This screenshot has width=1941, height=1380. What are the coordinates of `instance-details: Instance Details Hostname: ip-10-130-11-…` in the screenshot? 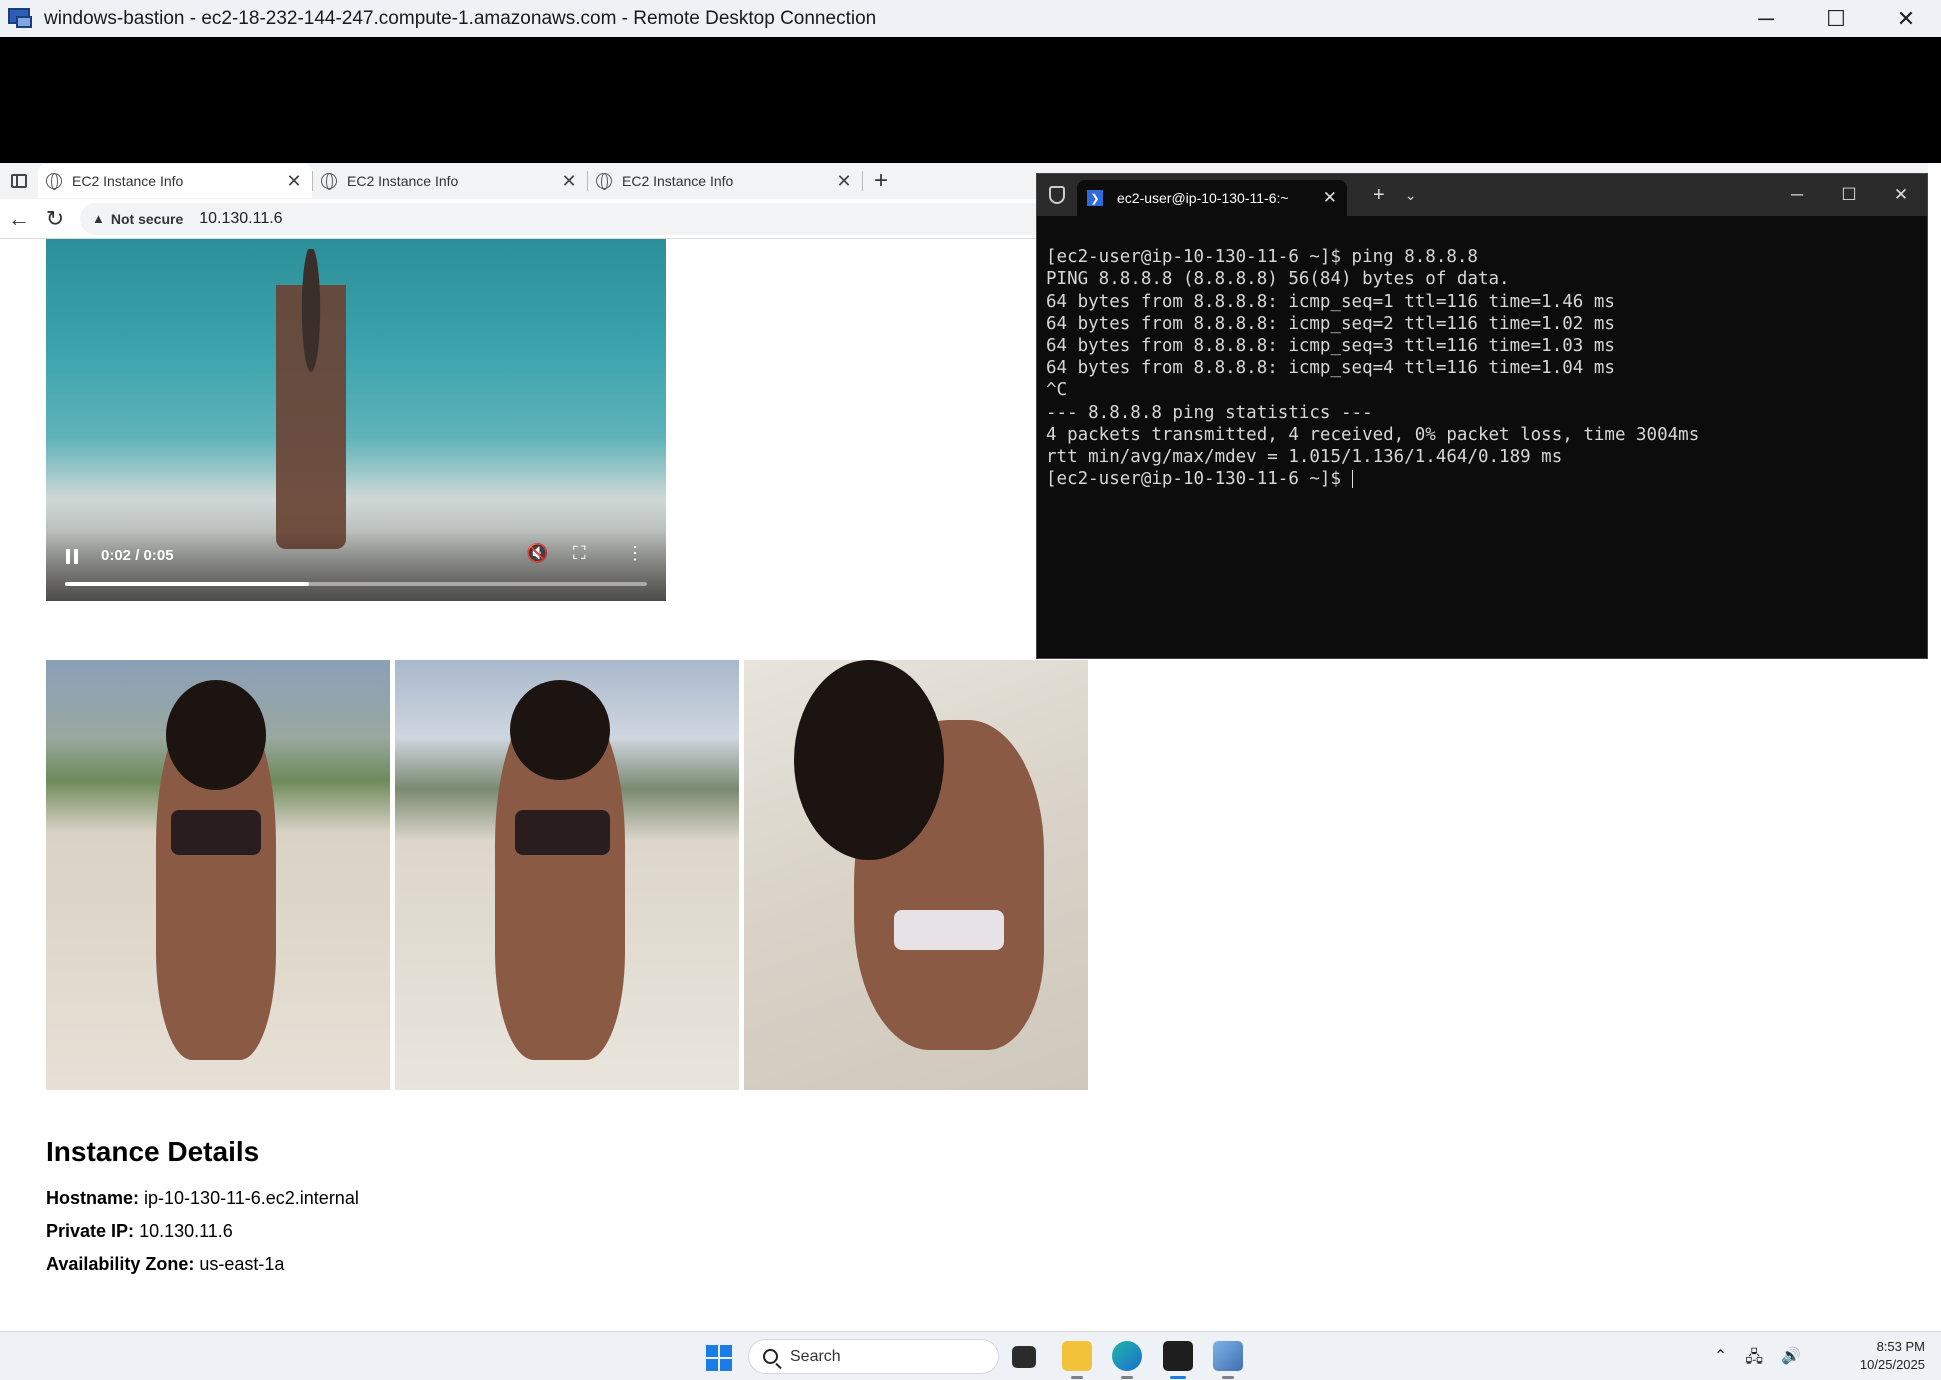 It's located at (202, 1211).